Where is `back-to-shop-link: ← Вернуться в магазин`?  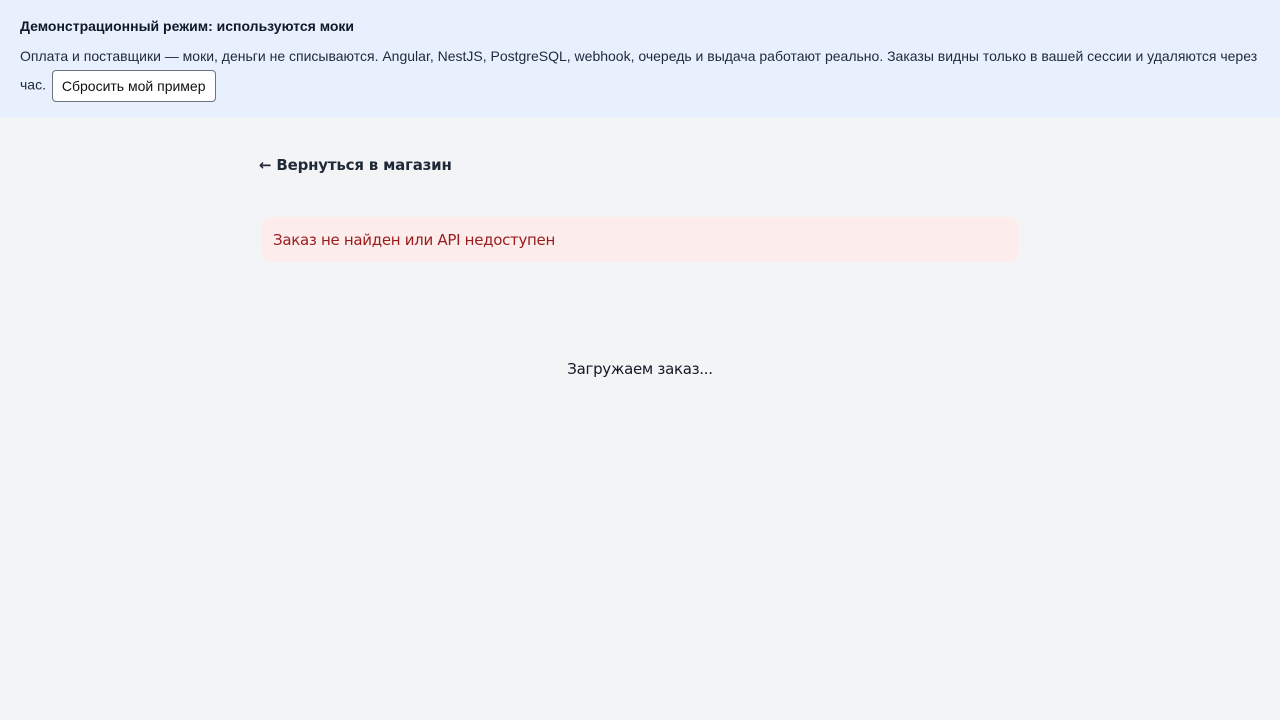 back-to-shop-link: ← Вернуться в магазин is located at coordinates (355, 165).